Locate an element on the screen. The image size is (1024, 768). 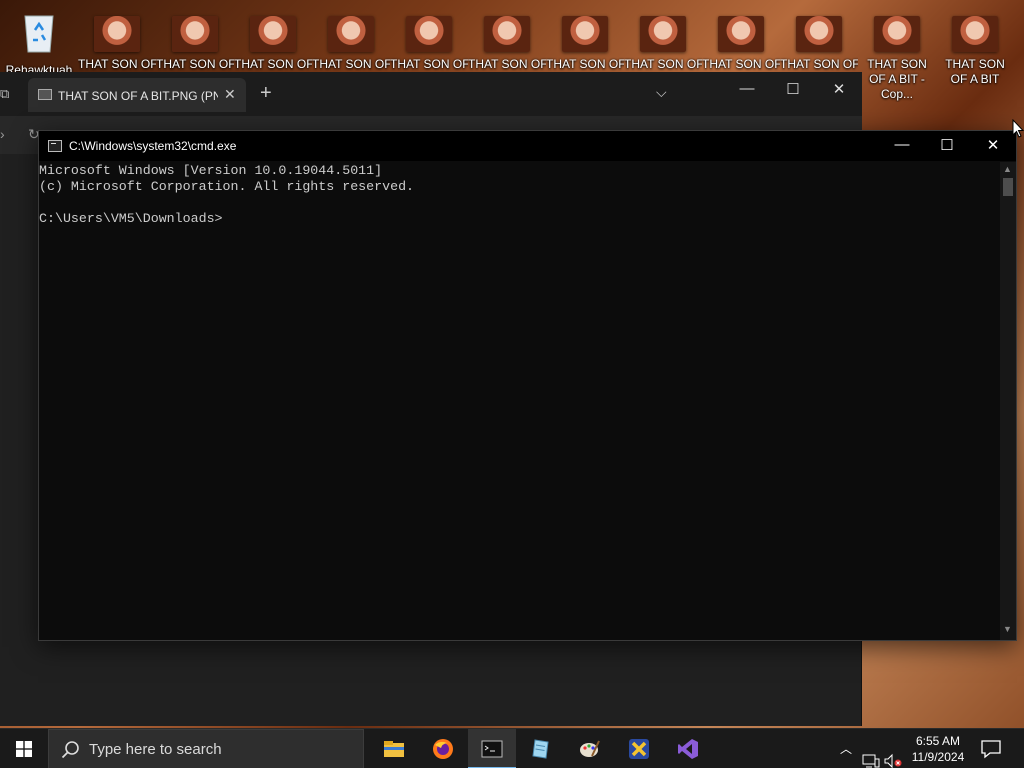
network-icon is located at coordinates (871, 754).